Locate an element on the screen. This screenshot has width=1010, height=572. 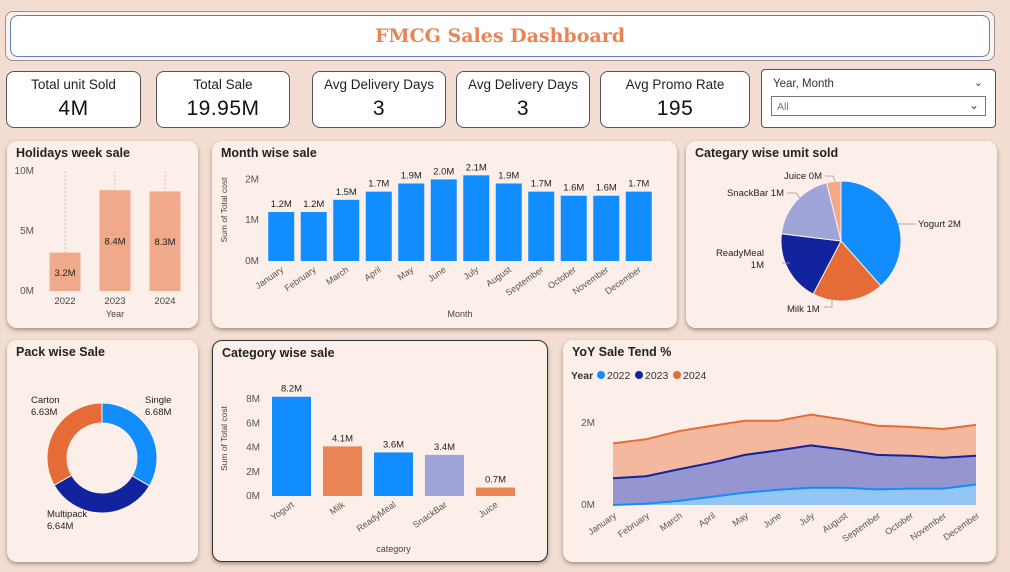
data-label: 8.3M is located at coordinates (164, 242).